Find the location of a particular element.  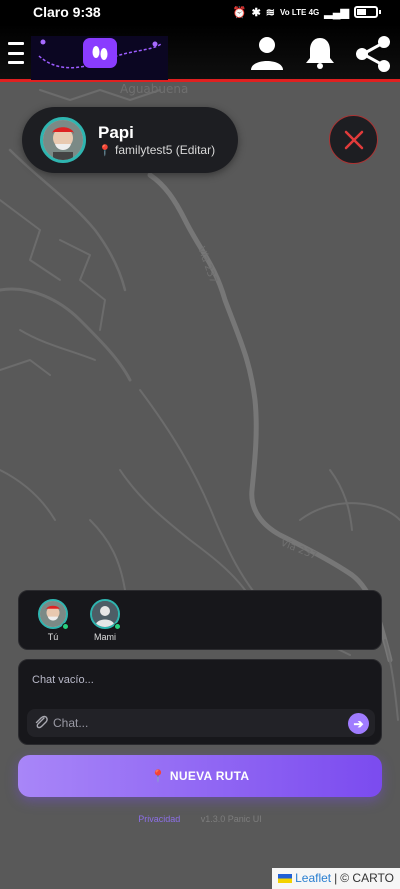

leaflet-link: Leaflet is located at coordinates (313, 878).